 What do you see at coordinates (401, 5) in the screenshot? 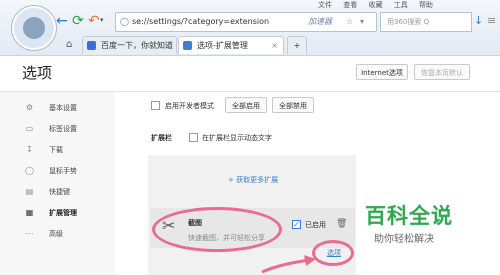
I see `menu-tools: 工具` at bounding box center [401, 5].